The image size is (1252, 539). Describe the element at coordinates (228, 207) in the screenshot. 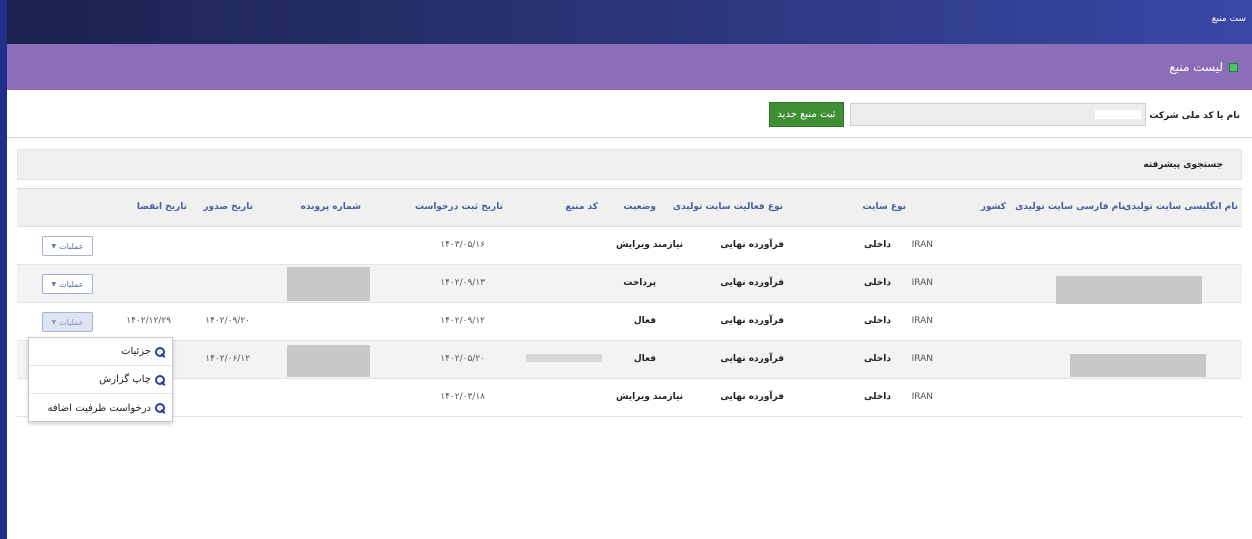

I see `col-issue-date: تاریخ صدور` at that location.